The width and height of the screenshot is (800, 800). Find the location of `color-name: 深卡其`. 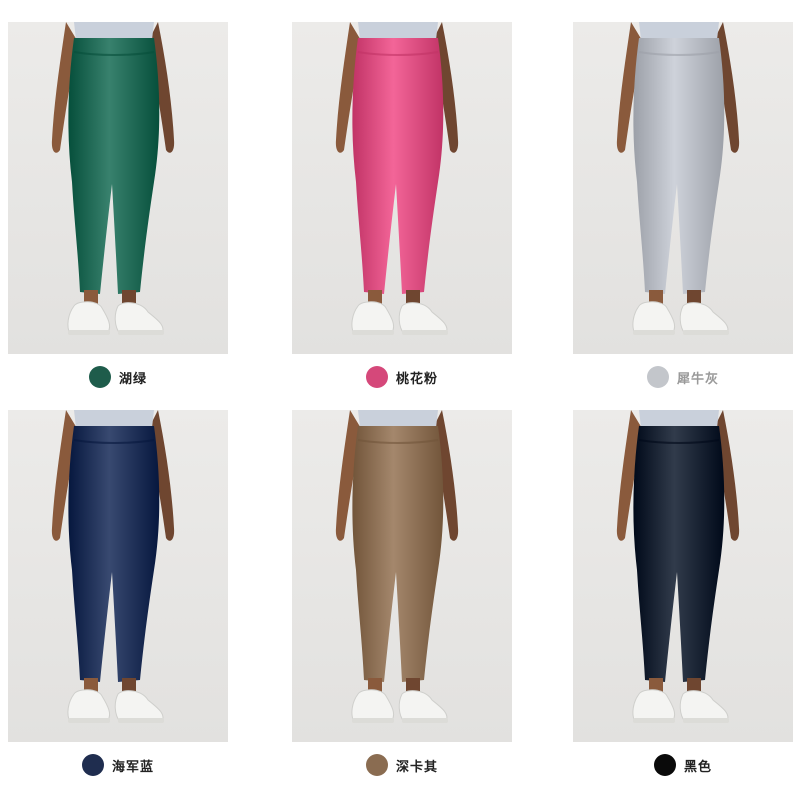

color-name: 深卡其 is located at coordinates (416, 767).